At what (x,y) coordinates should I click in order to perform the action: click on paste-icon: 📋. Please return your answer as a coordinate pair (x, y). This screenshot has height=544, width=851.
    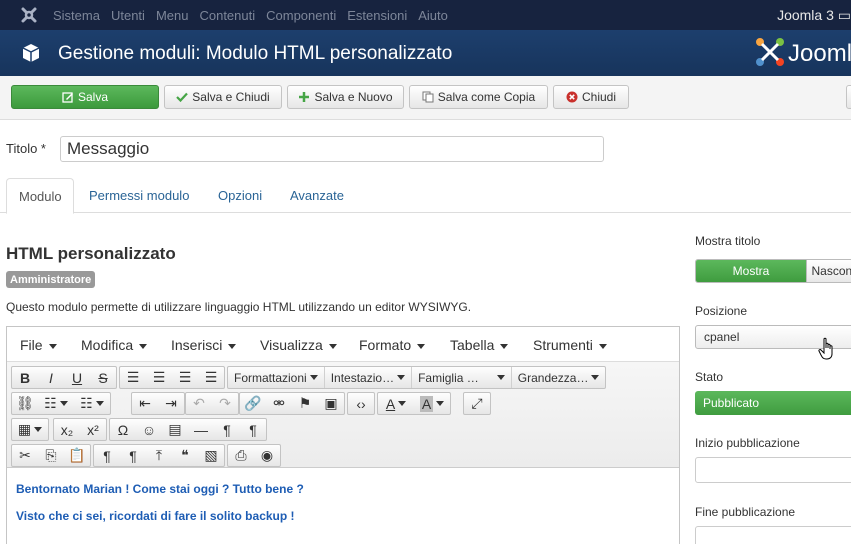
    Looking at the image, I should click on (77, 455).